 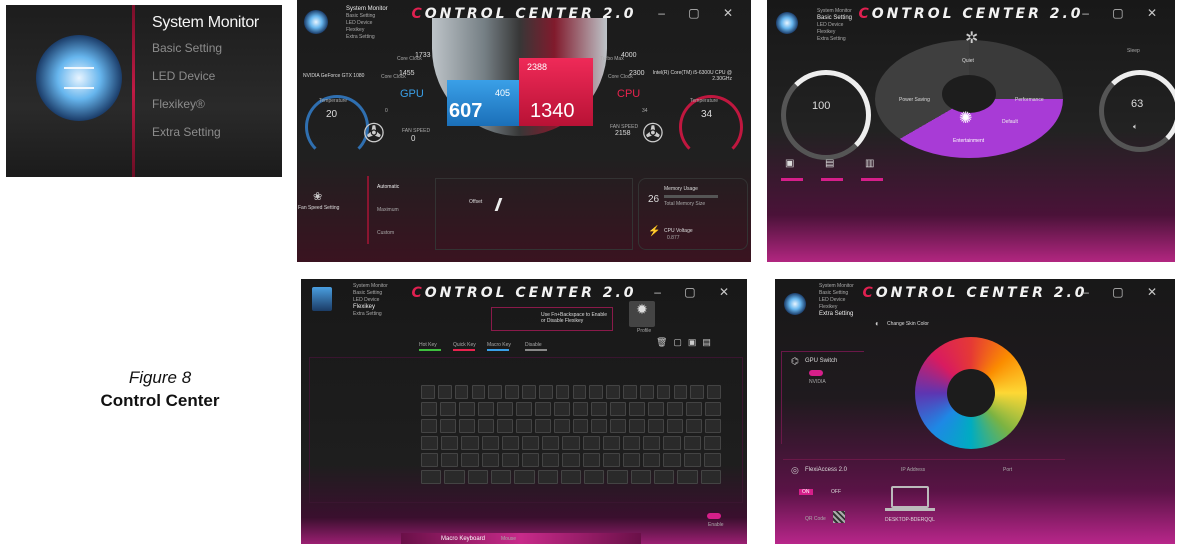 I want to click on side-menu-item: LED Device, so click(x=834, y=25).